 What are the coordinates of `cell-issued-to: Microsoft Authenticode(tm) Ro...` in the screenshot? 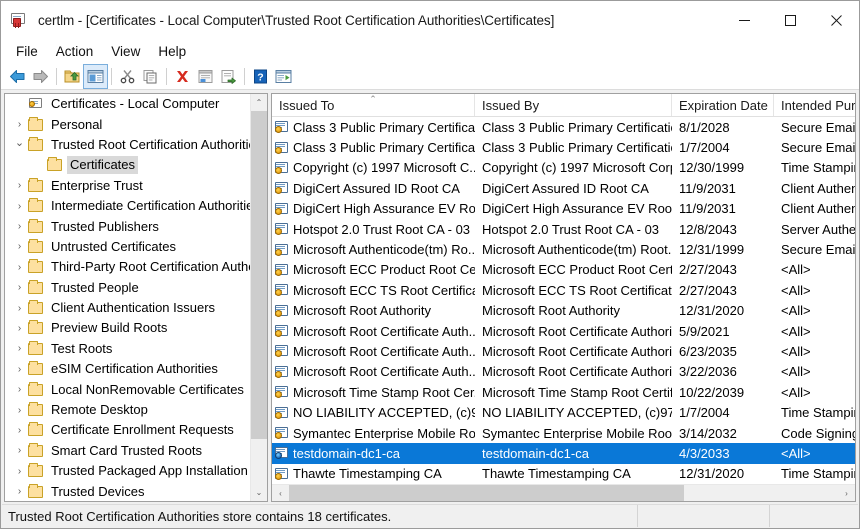 It's located at (373, 250).